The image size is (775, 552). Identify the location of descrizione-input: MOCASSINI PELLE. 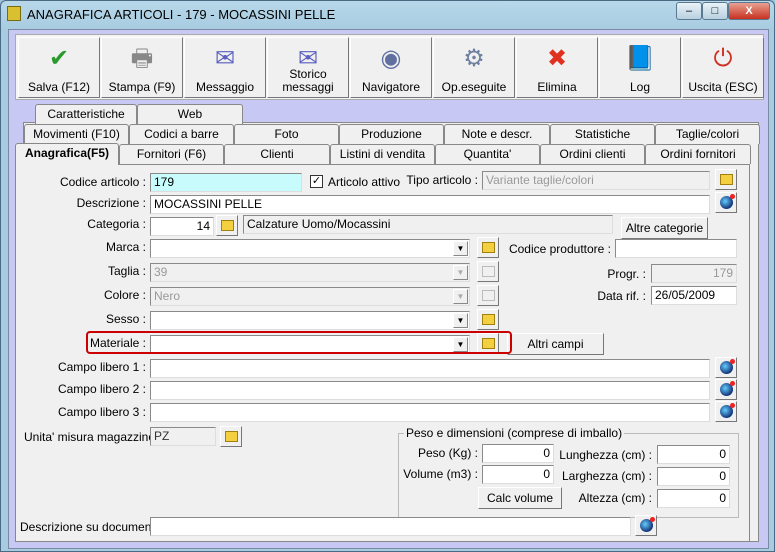
(430, 204).